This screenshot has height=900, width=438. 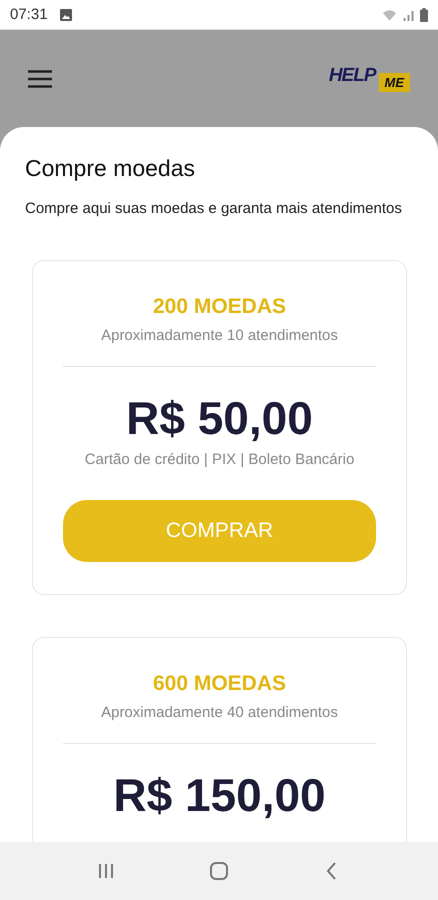 I want to click on status-time: 07:31, so click(x=29, y=14).